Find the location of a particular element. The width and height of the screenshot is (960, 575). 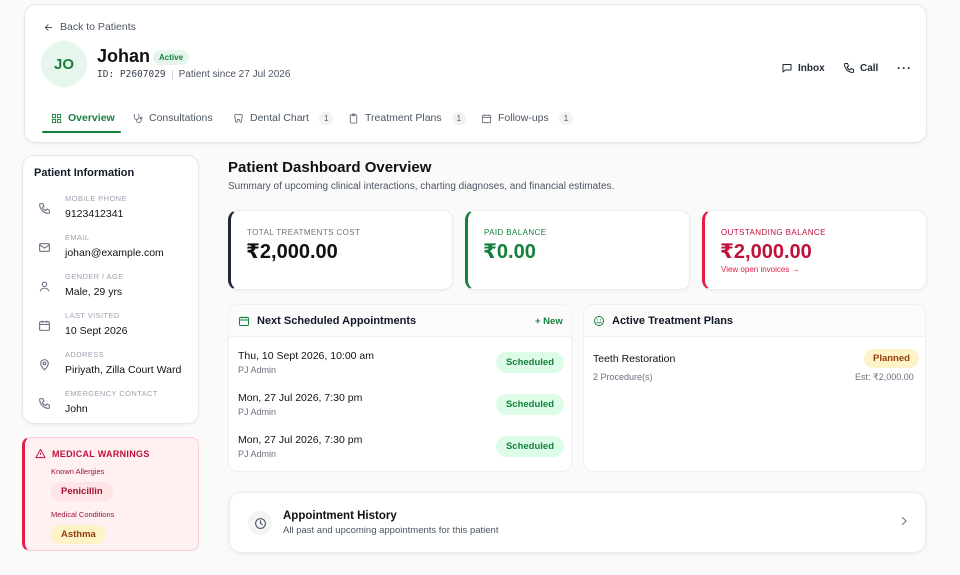

plan-name: Teeth Restoration is located at coordinates (634, 359).